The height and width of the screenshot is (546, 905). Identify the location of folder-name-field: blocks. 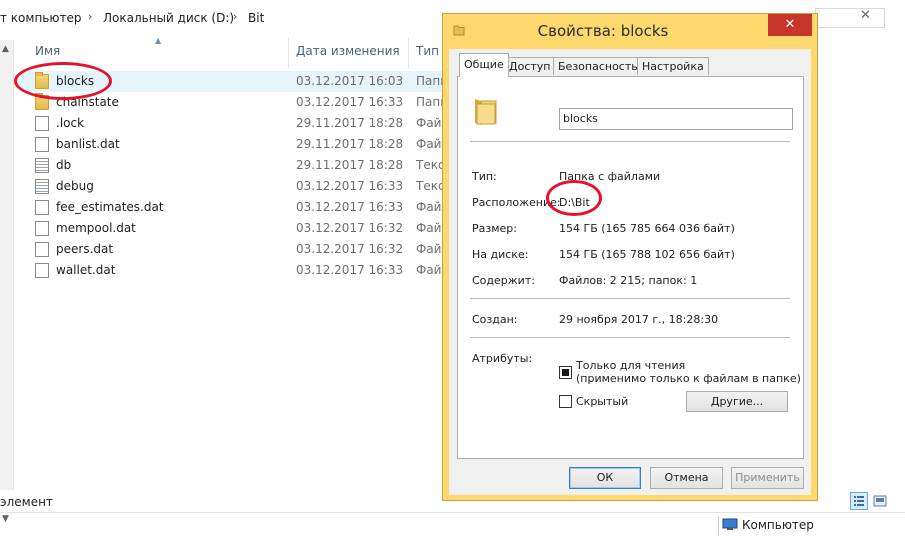
(676, 119).